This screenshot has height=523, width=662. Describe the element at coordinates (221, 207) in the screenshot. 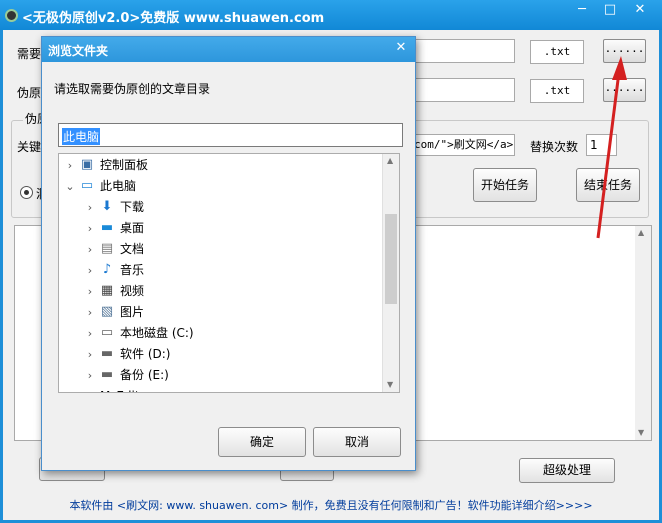

I see `tree-item: › ⬇ 下载` at that location.